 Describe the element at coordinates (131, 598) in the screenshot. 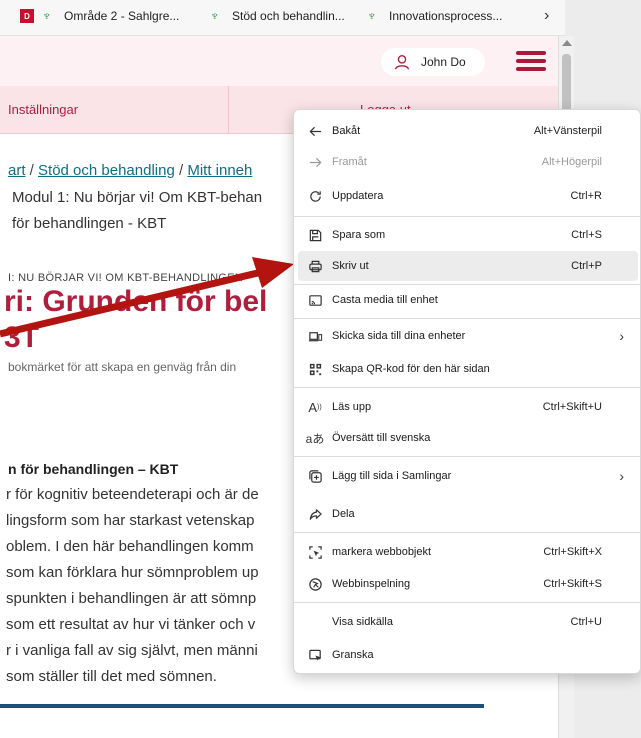

I see `paragraph-line: spunkten i behandlingen är att sömnp` at that location.